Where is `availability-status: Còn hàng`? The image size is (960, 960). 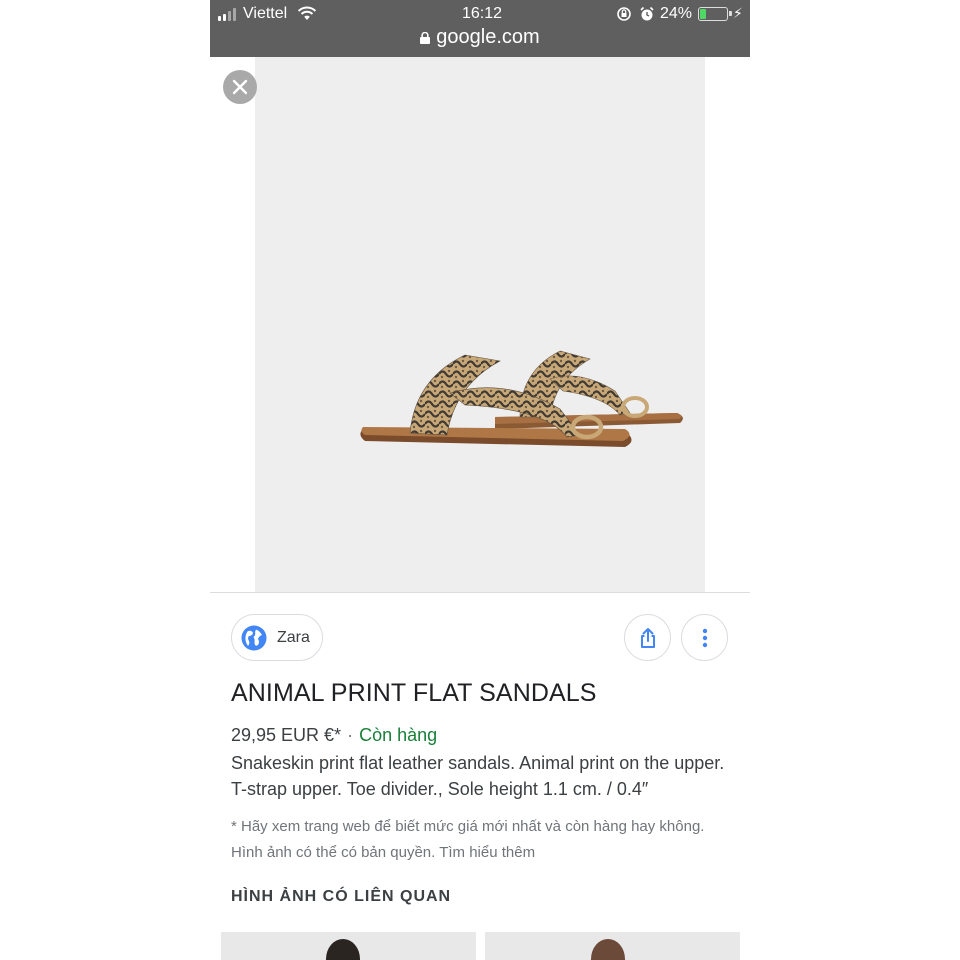
availability-status: Còn hàng is located at coordinates (398, 735).